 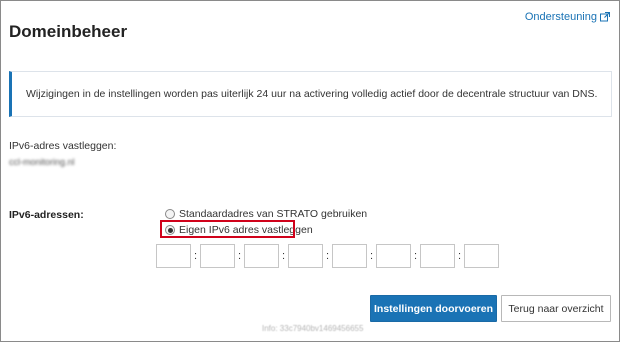 What do you see at coordinates (46, 215) in the screenshot?
I see `ipv6-addresses-label: IPv6-adressen:` at bounding box center [46, 215].